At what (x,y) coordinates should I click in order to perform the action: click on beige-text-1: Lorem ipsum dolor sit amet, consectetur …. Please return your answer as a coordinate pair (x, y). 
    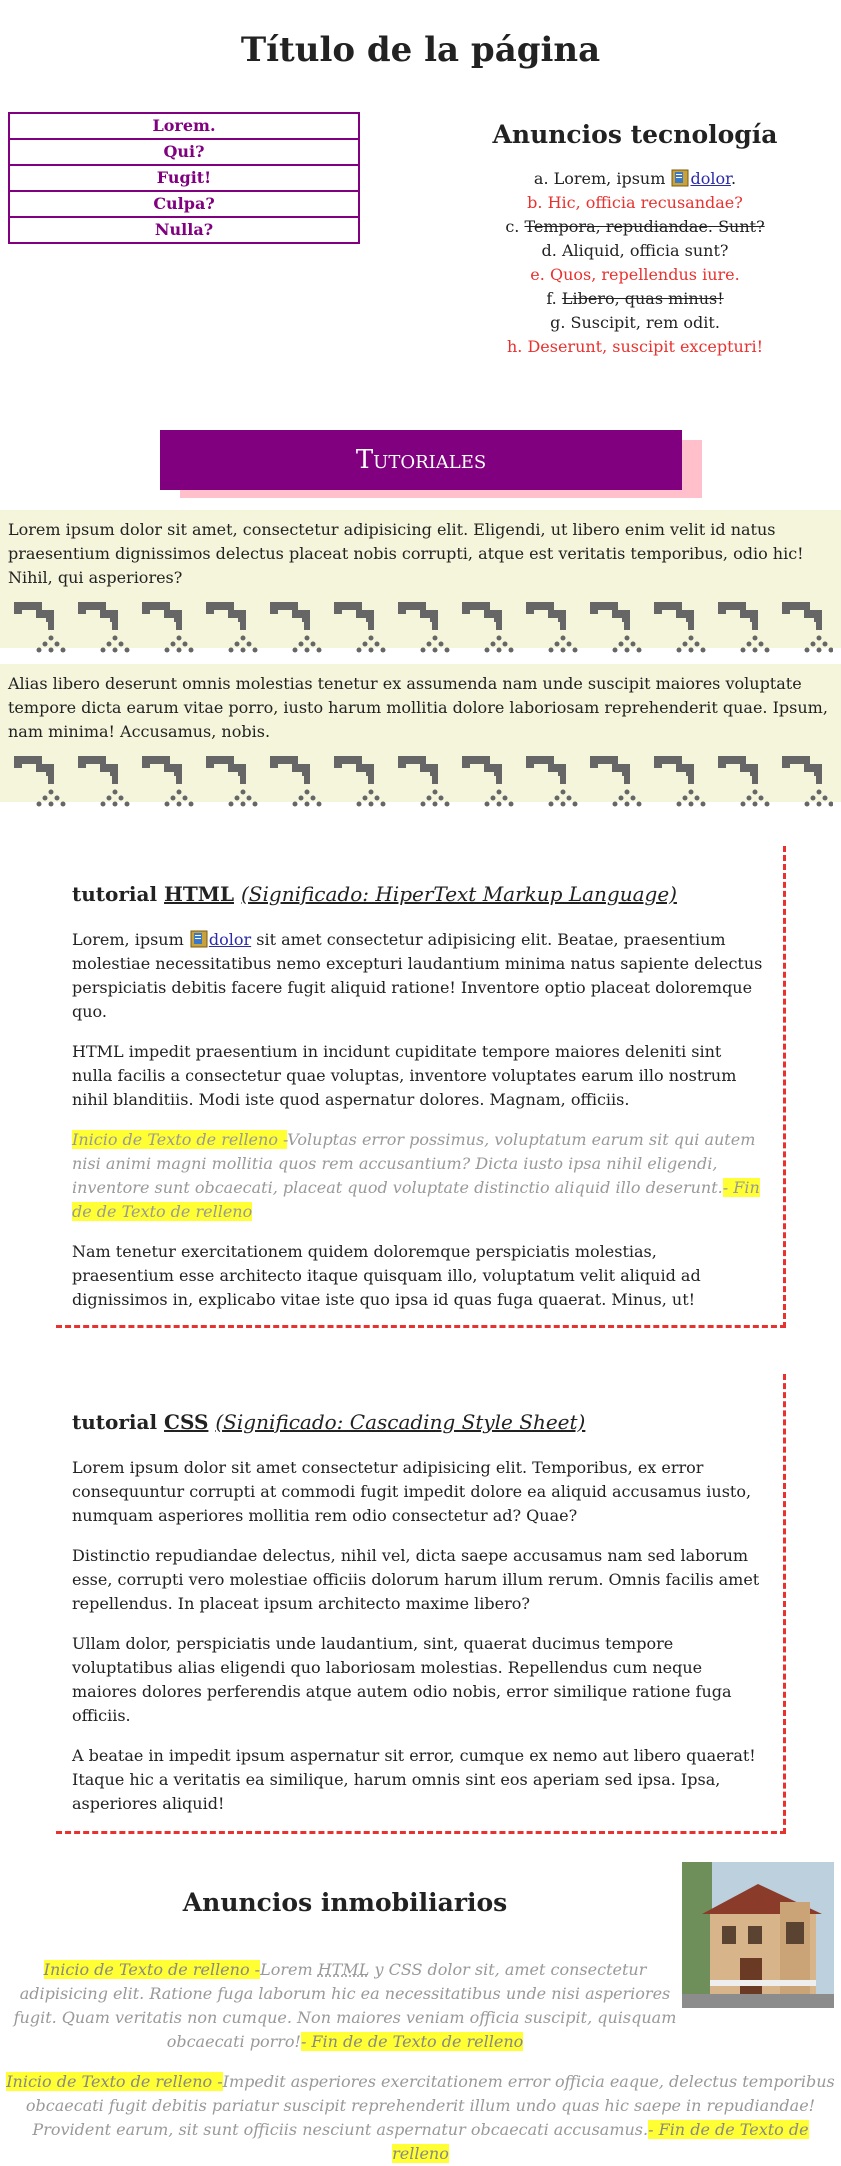
    Looking at the image, I should click on (406, 553).